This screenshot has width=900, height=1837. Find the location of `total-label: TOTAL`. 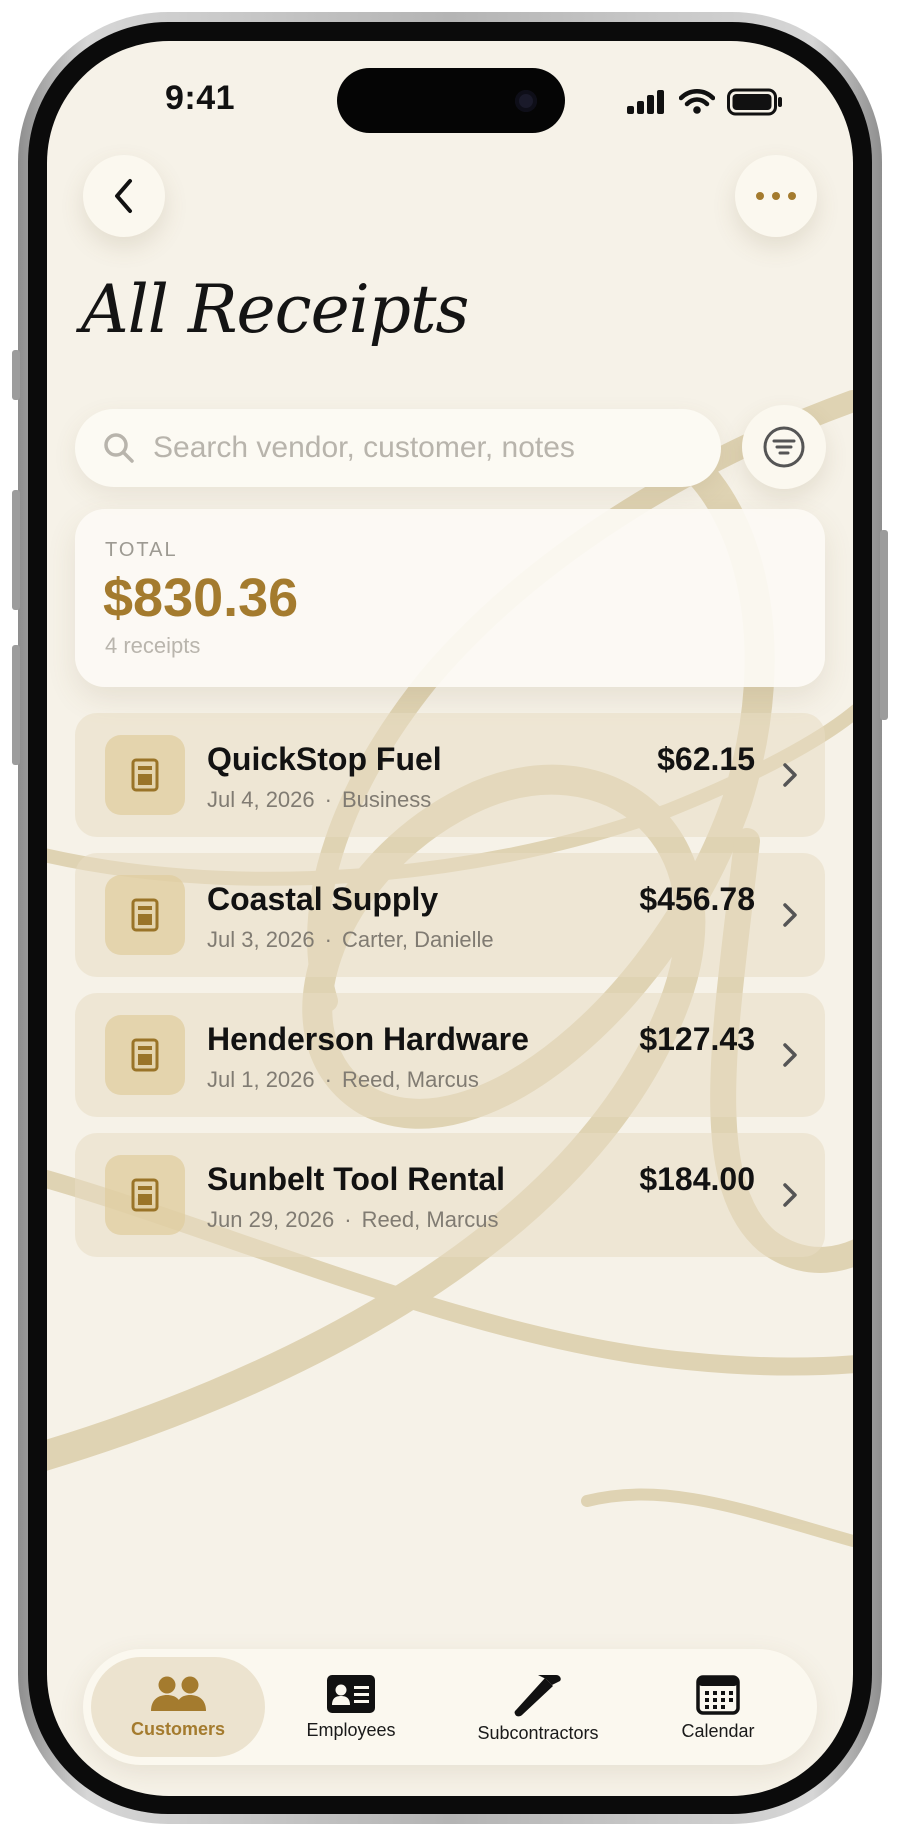

total-label: TOTAL is located at coordinates (141, 550).